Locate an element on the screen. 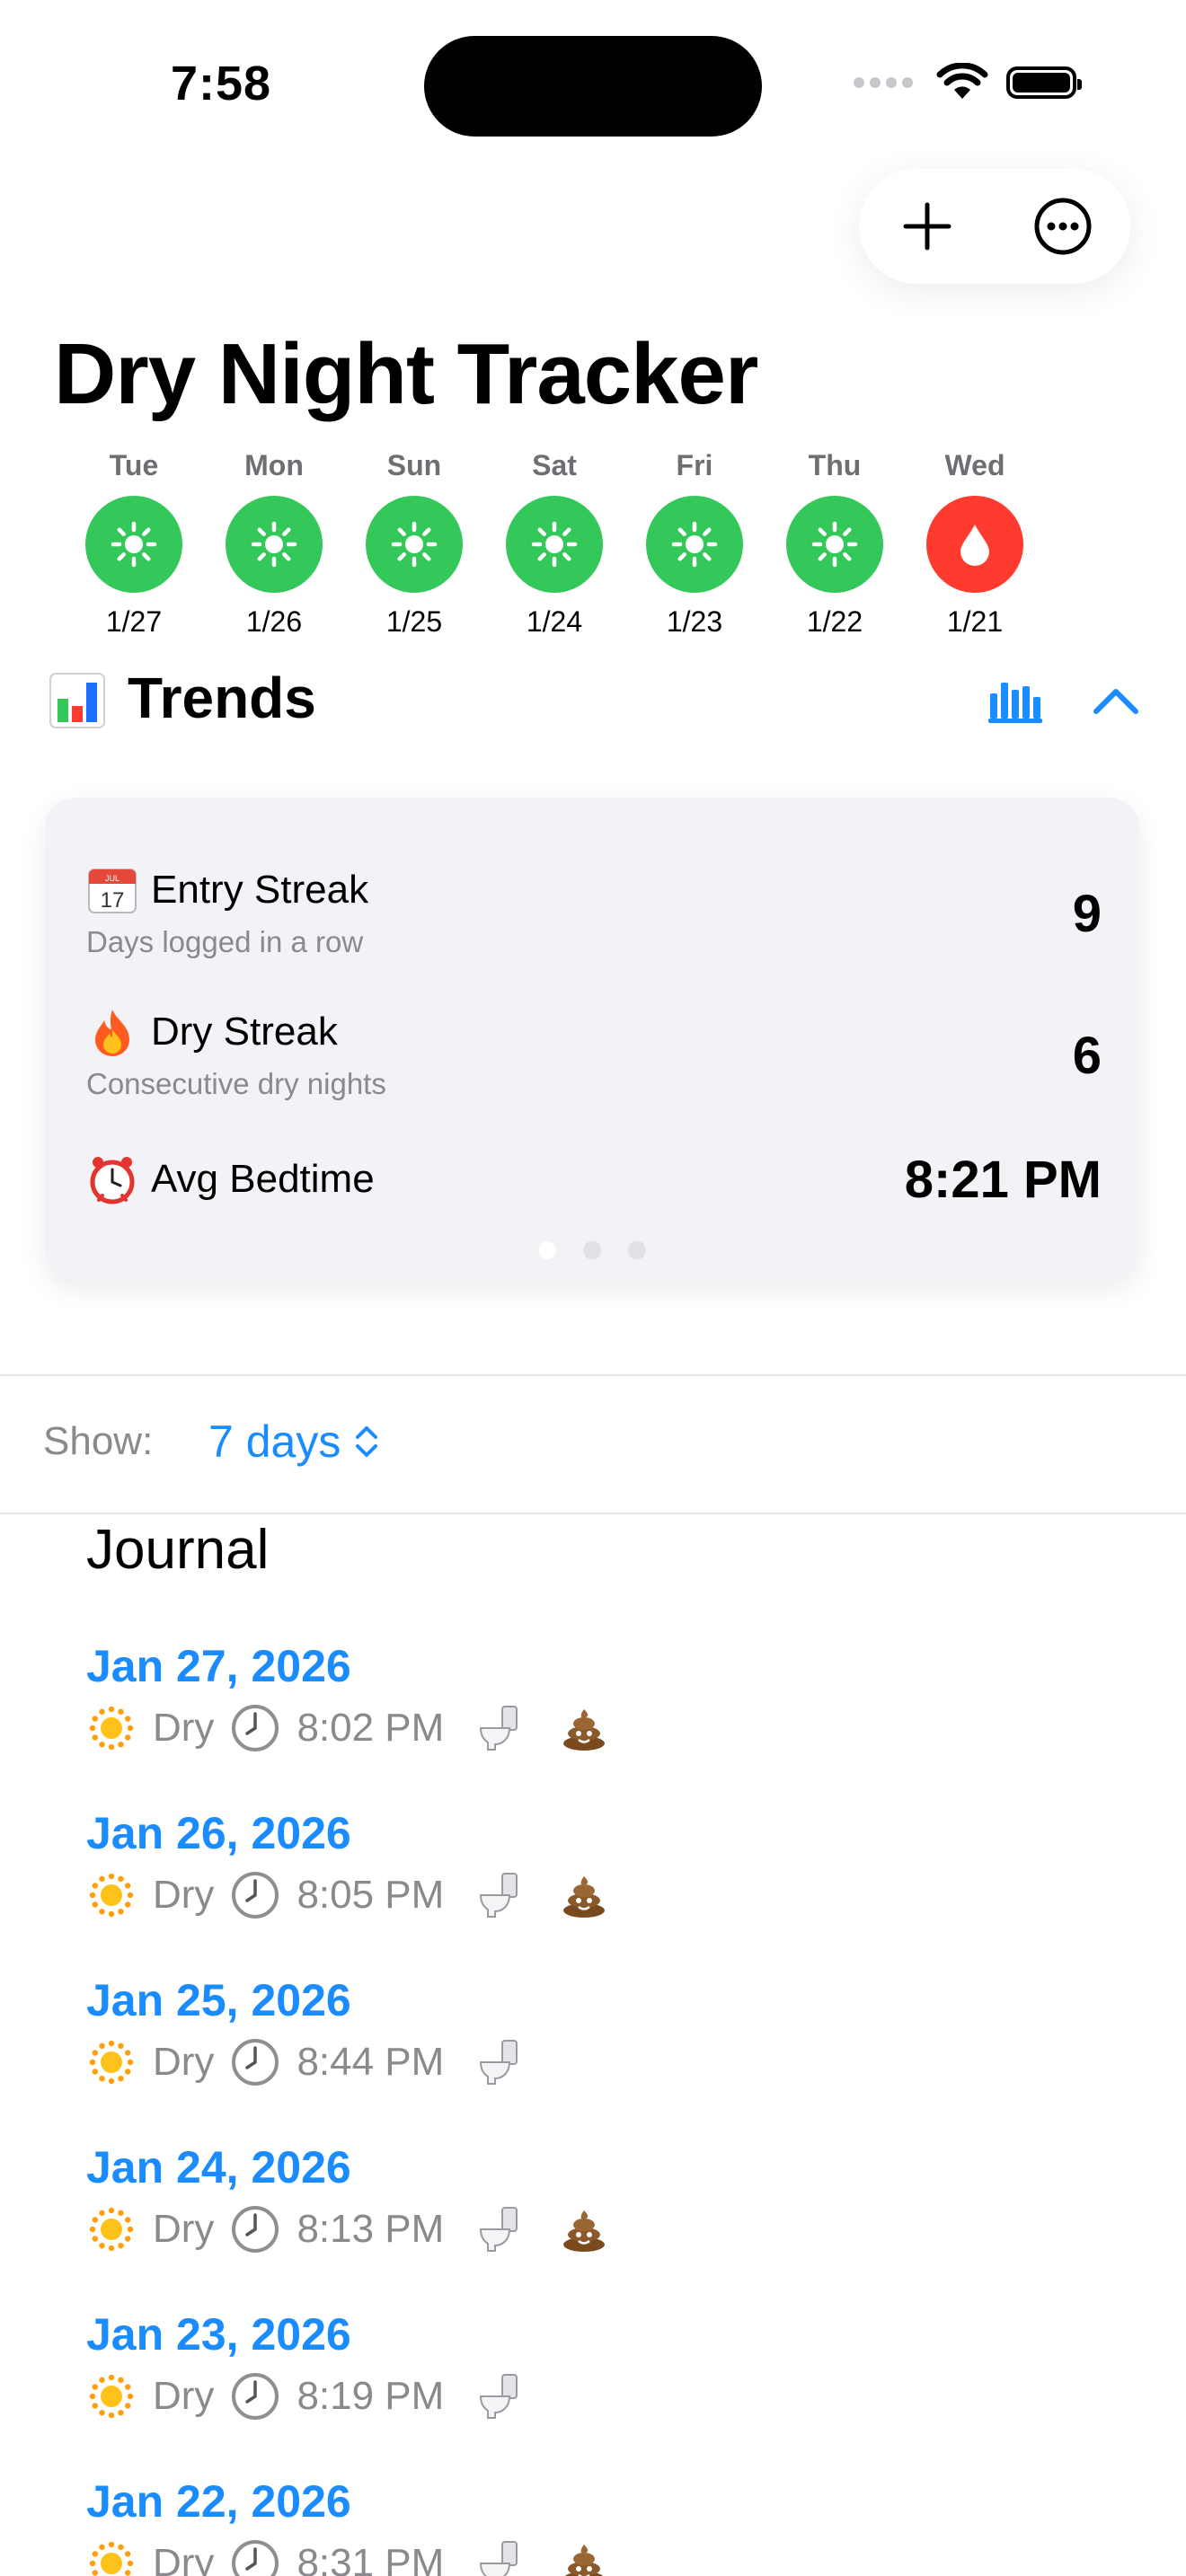 The width and height of the screenshot is (1186, 2576). chevron-up-icon is located at coordinates (1115, 701).